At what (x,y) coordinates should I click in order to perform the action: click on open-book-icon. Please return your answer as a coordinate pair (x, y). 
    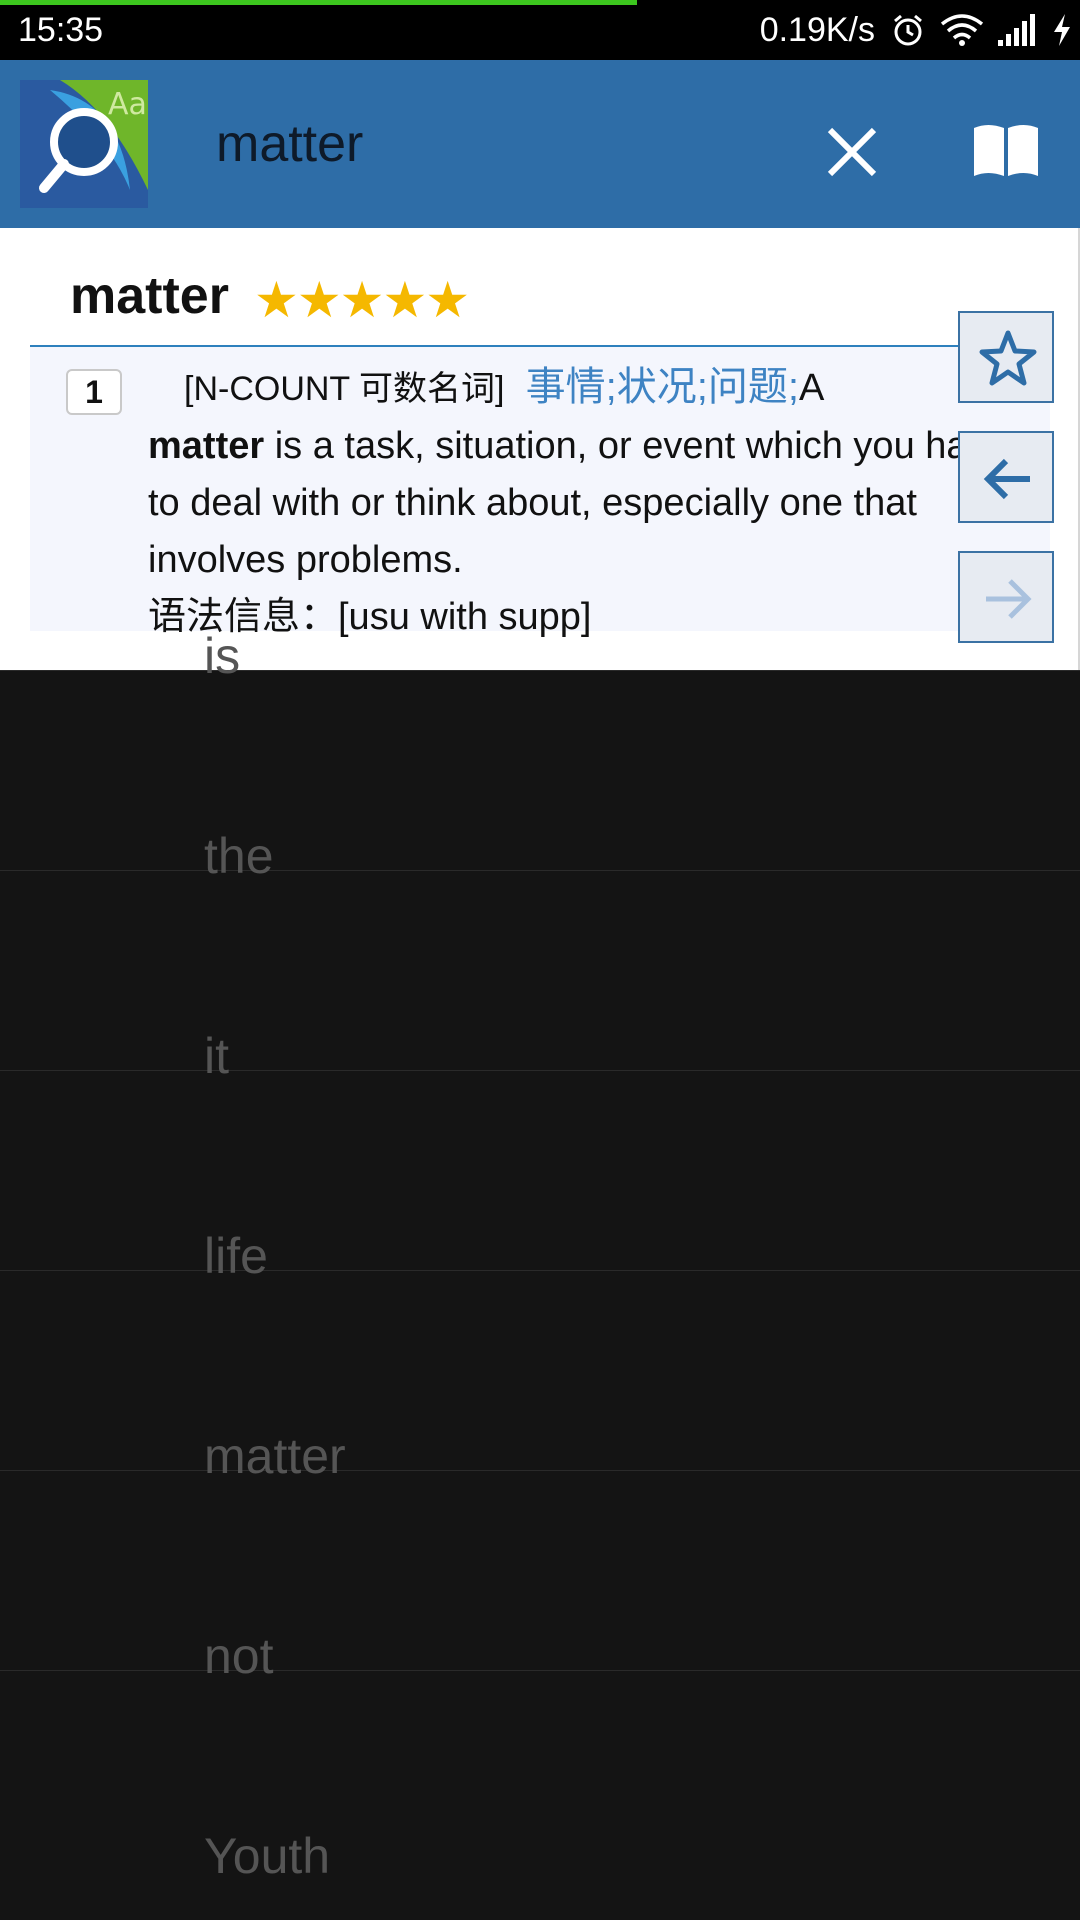
    Looking at the image, I should click on (1006, 150).